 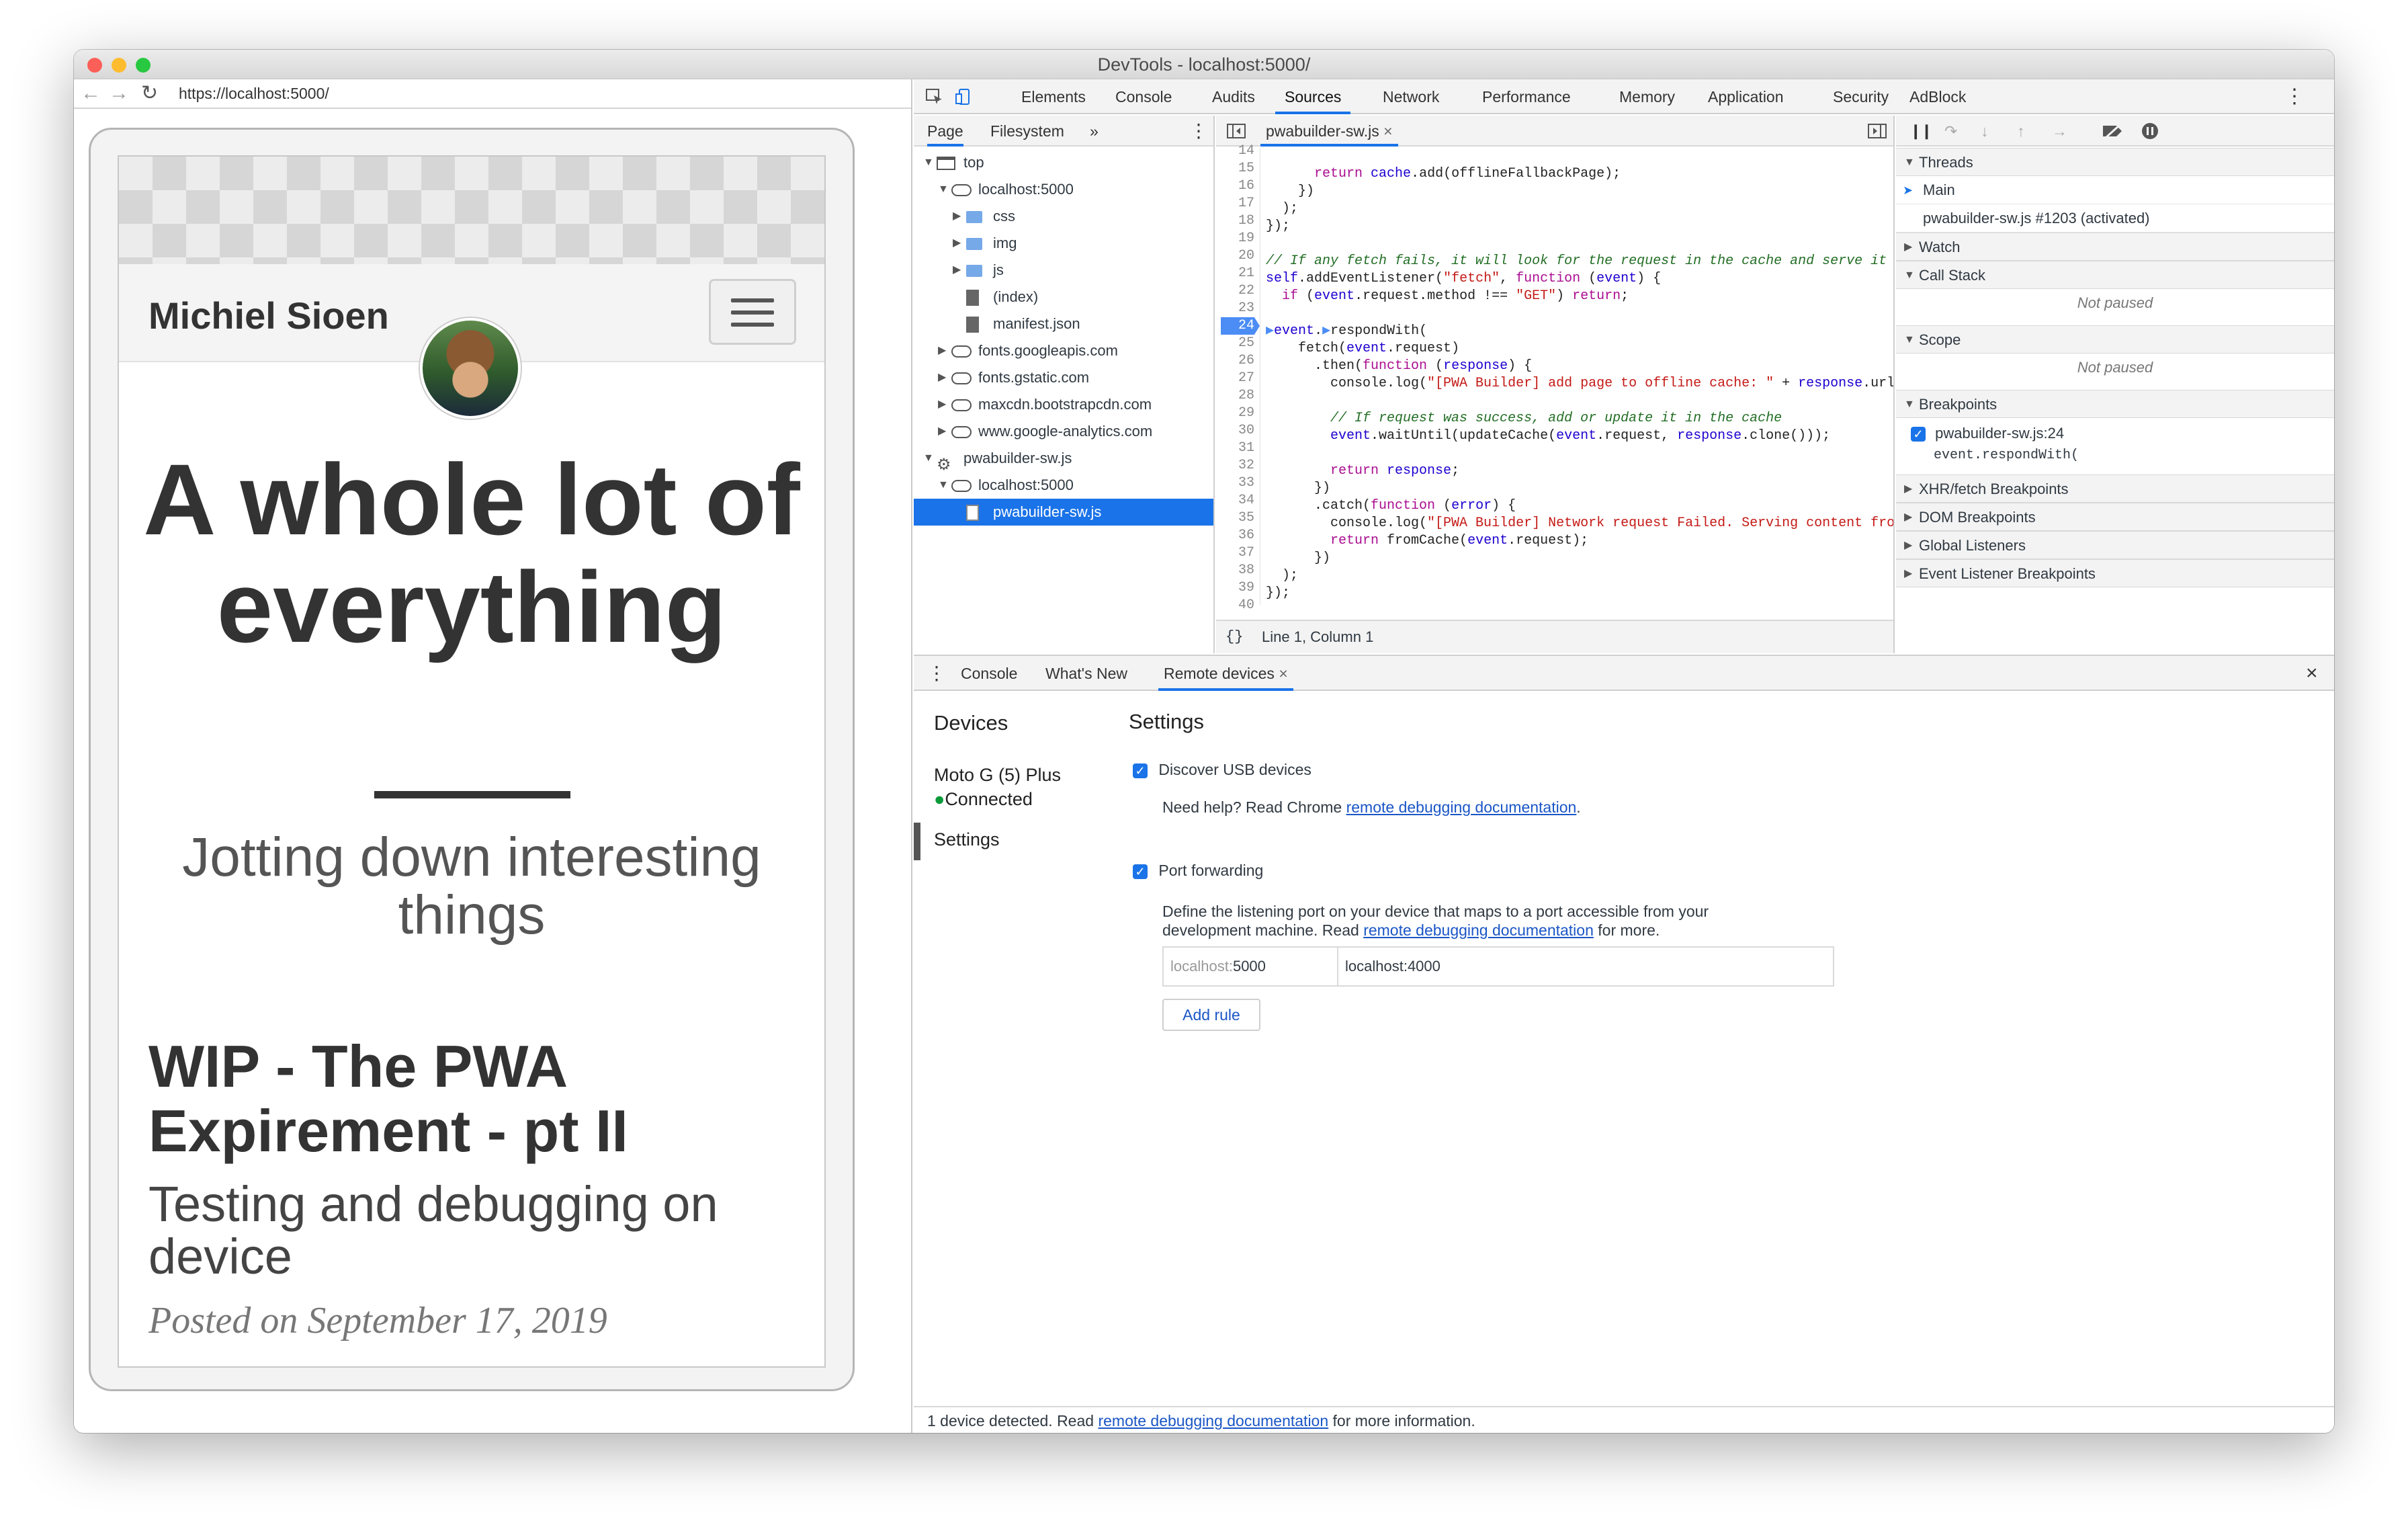 I want to click on pause-icon: ❙❙, so click(x=1921, y=131).